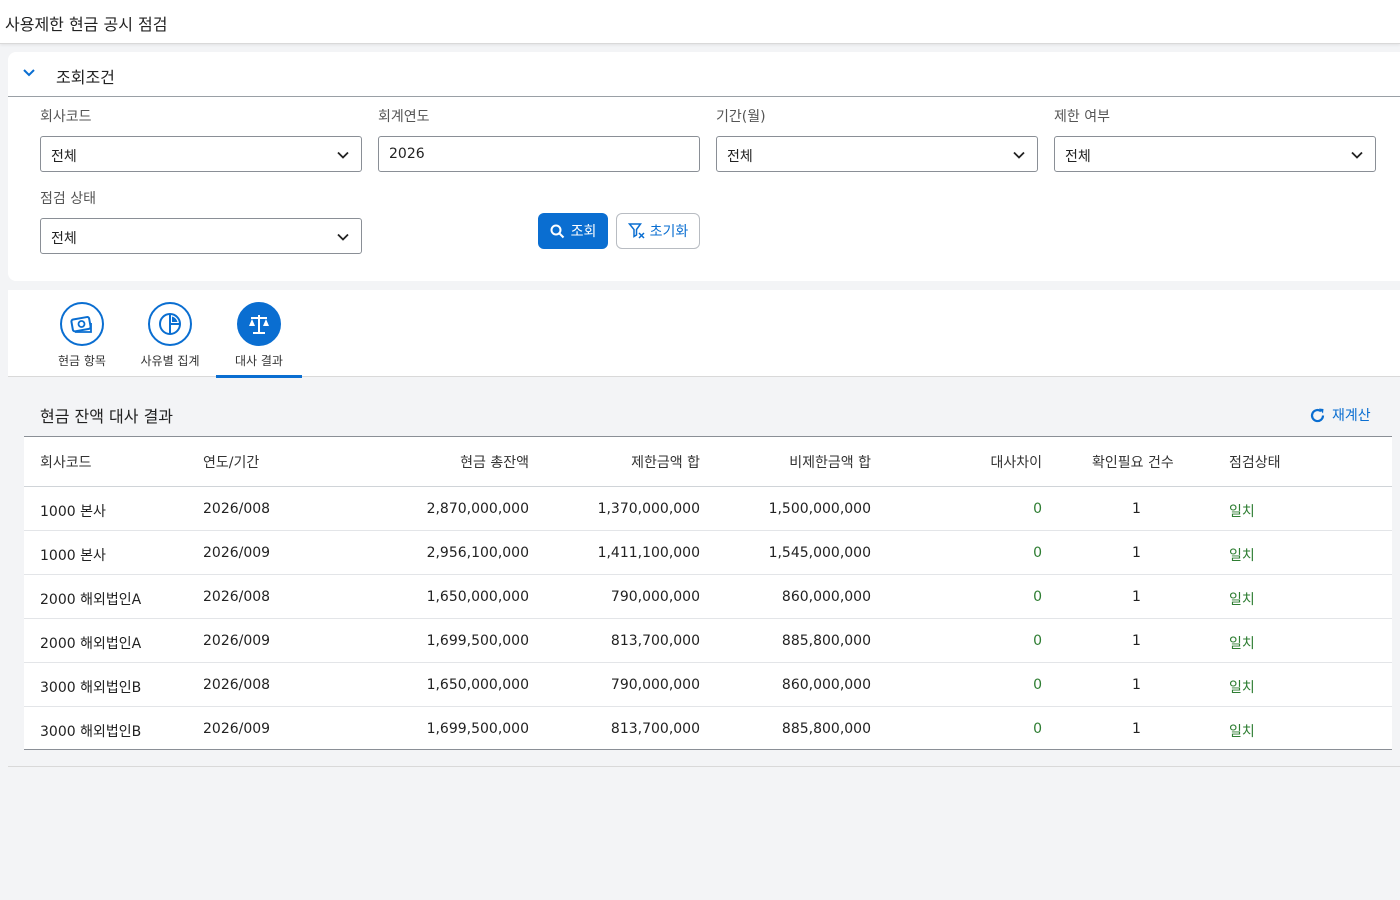 The width and height of the screenshot is (1400, 900). I want to click on col-unrestricted-sum: 비제한금액 합, so click(830, 462).